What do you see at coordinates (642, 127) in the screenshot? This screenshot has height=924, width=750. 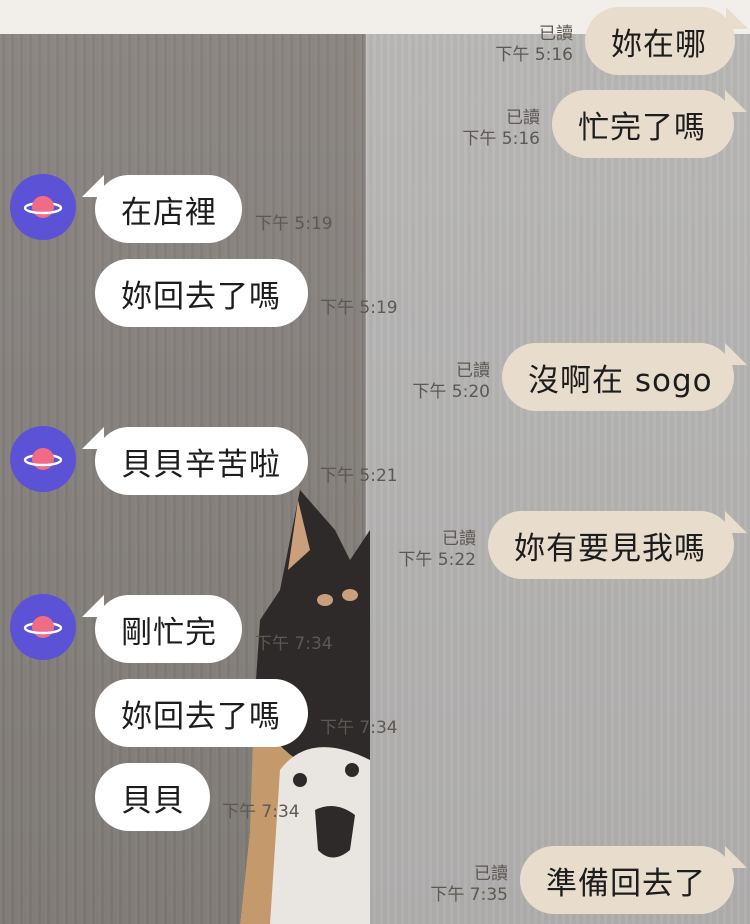 I see `message-text: 忙完了嗎` at bounding box center [642, 127].